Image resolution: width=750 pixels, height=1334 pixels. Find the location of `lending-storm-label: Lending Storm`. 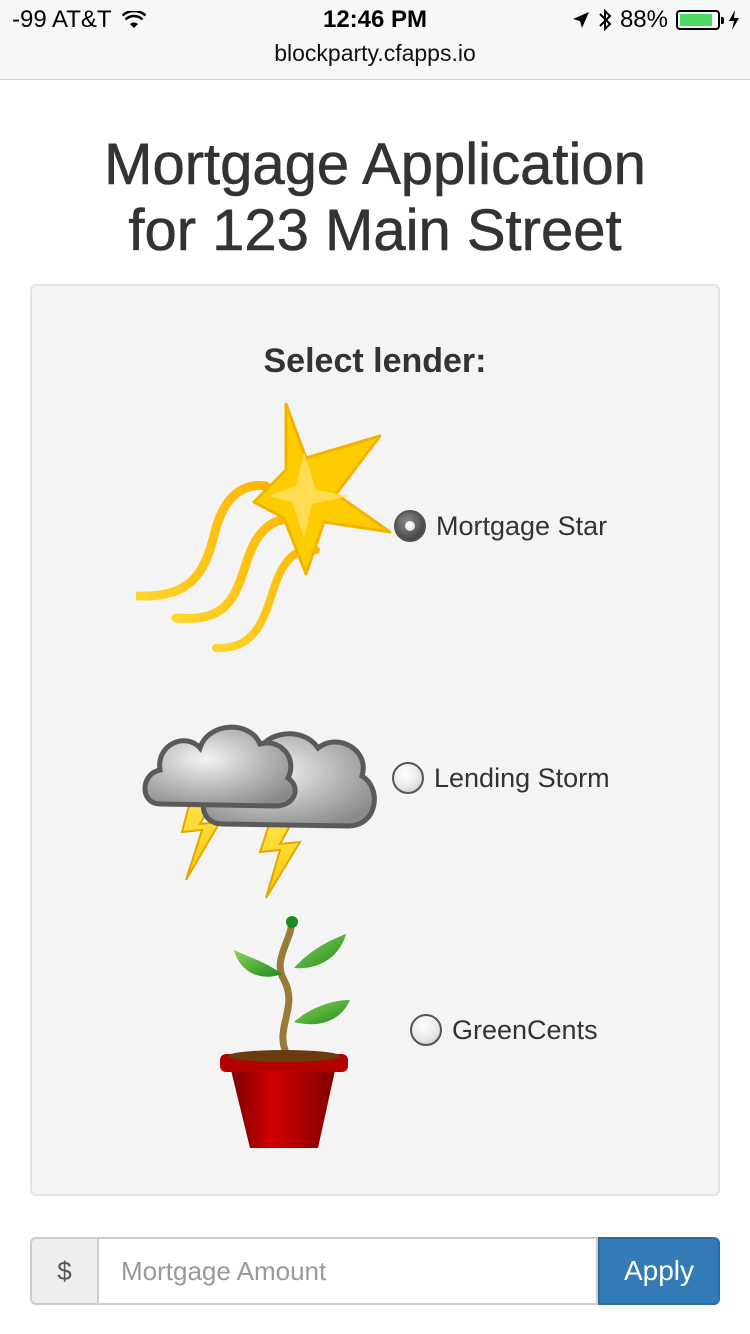

lending-storm-label: Lending Storm is located at coordinates (522, 777).